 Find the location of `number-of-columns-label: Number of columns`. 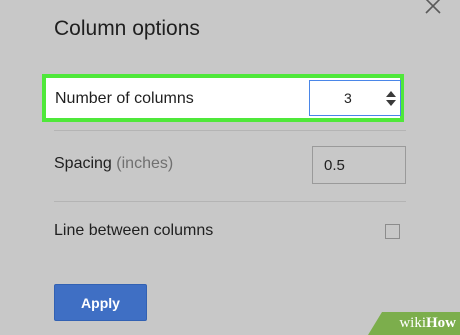

number-of-columns-label: Number of columns is located at coordinates (124, 98).